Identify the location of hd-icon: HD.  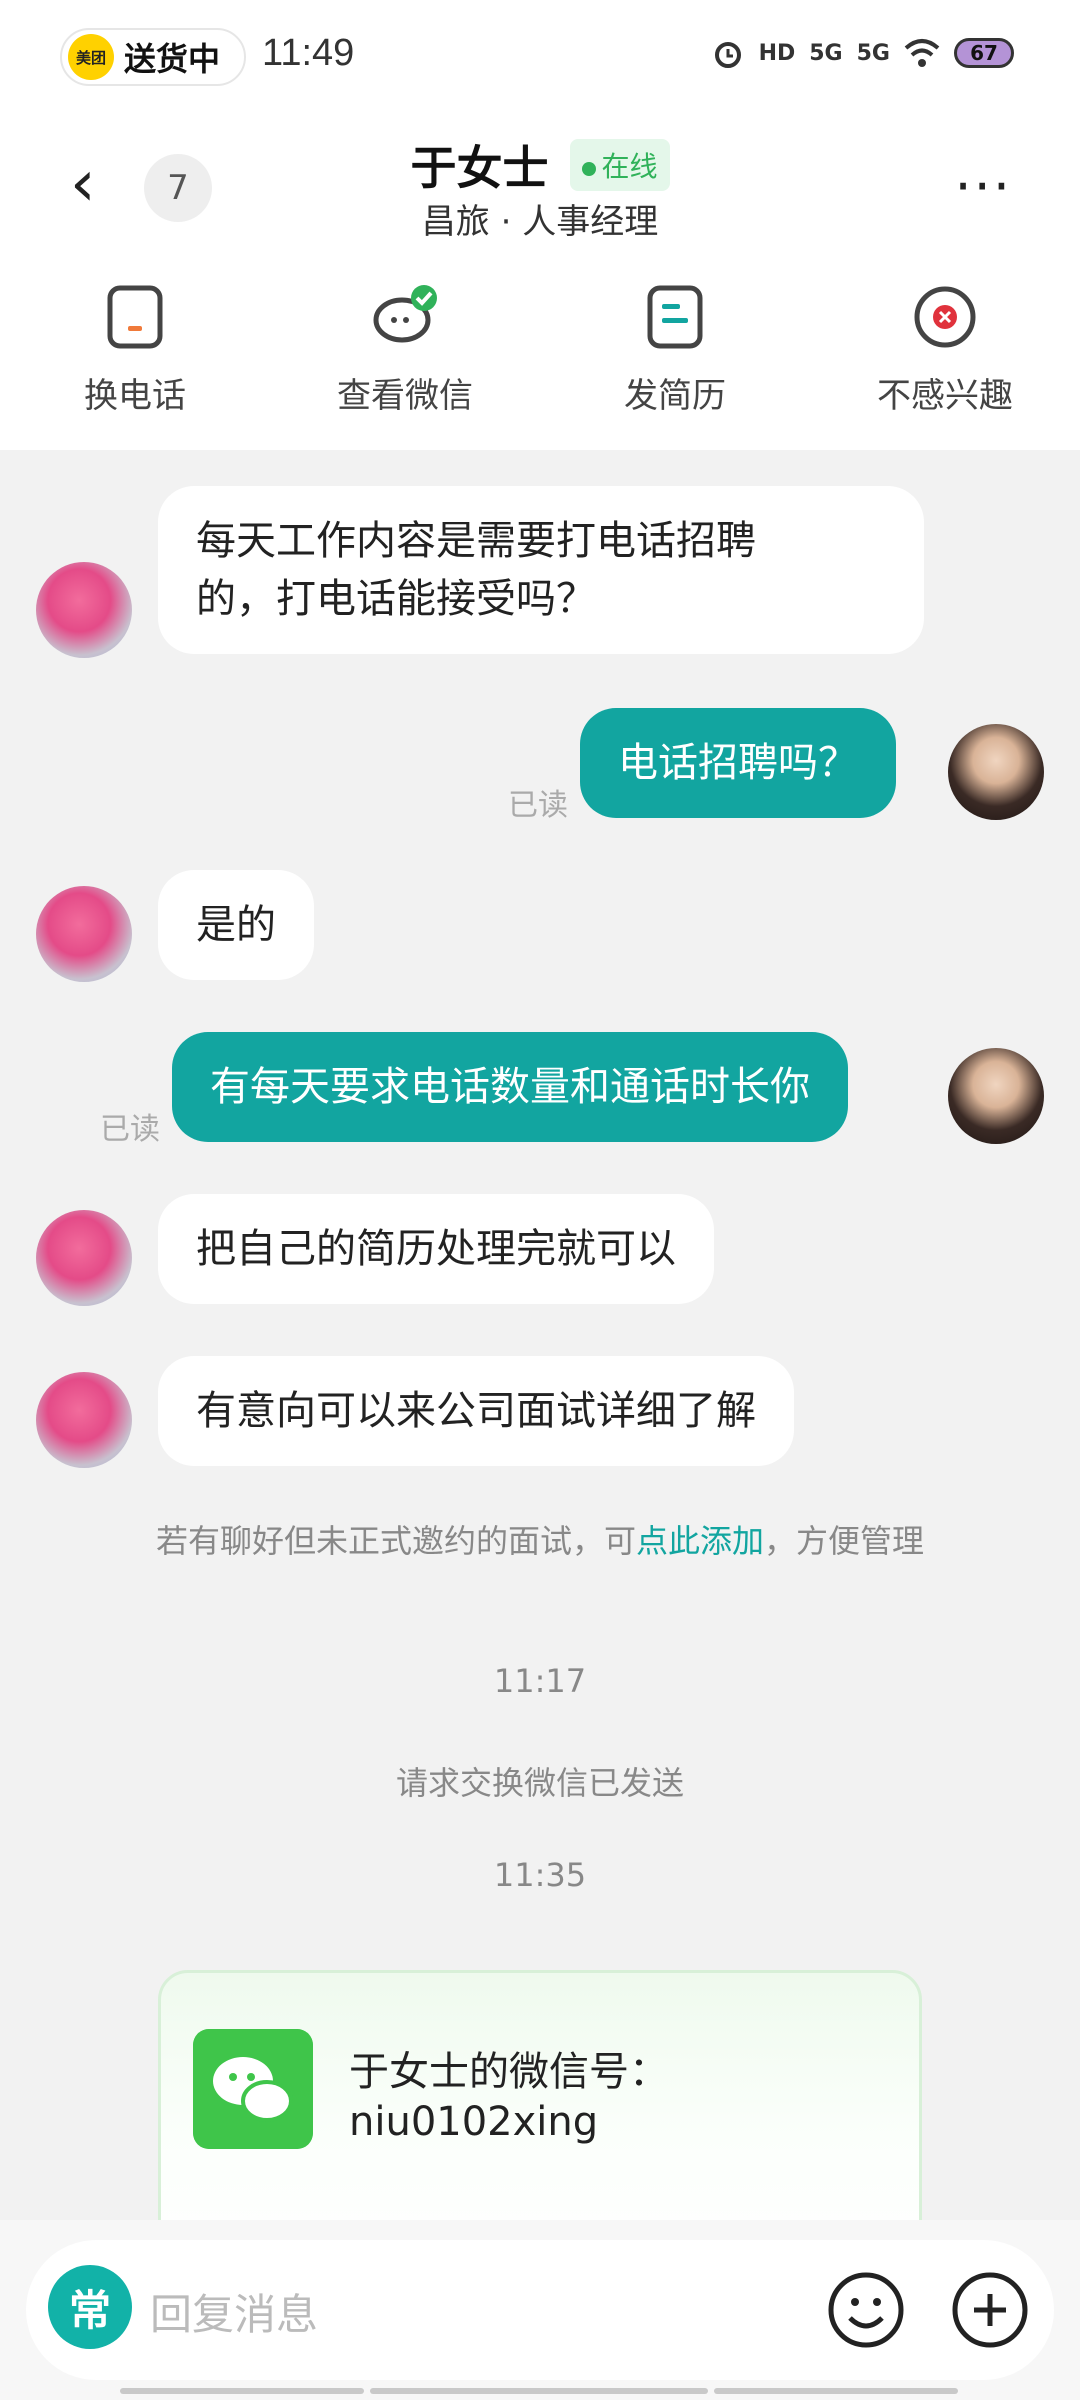
(777, 53).